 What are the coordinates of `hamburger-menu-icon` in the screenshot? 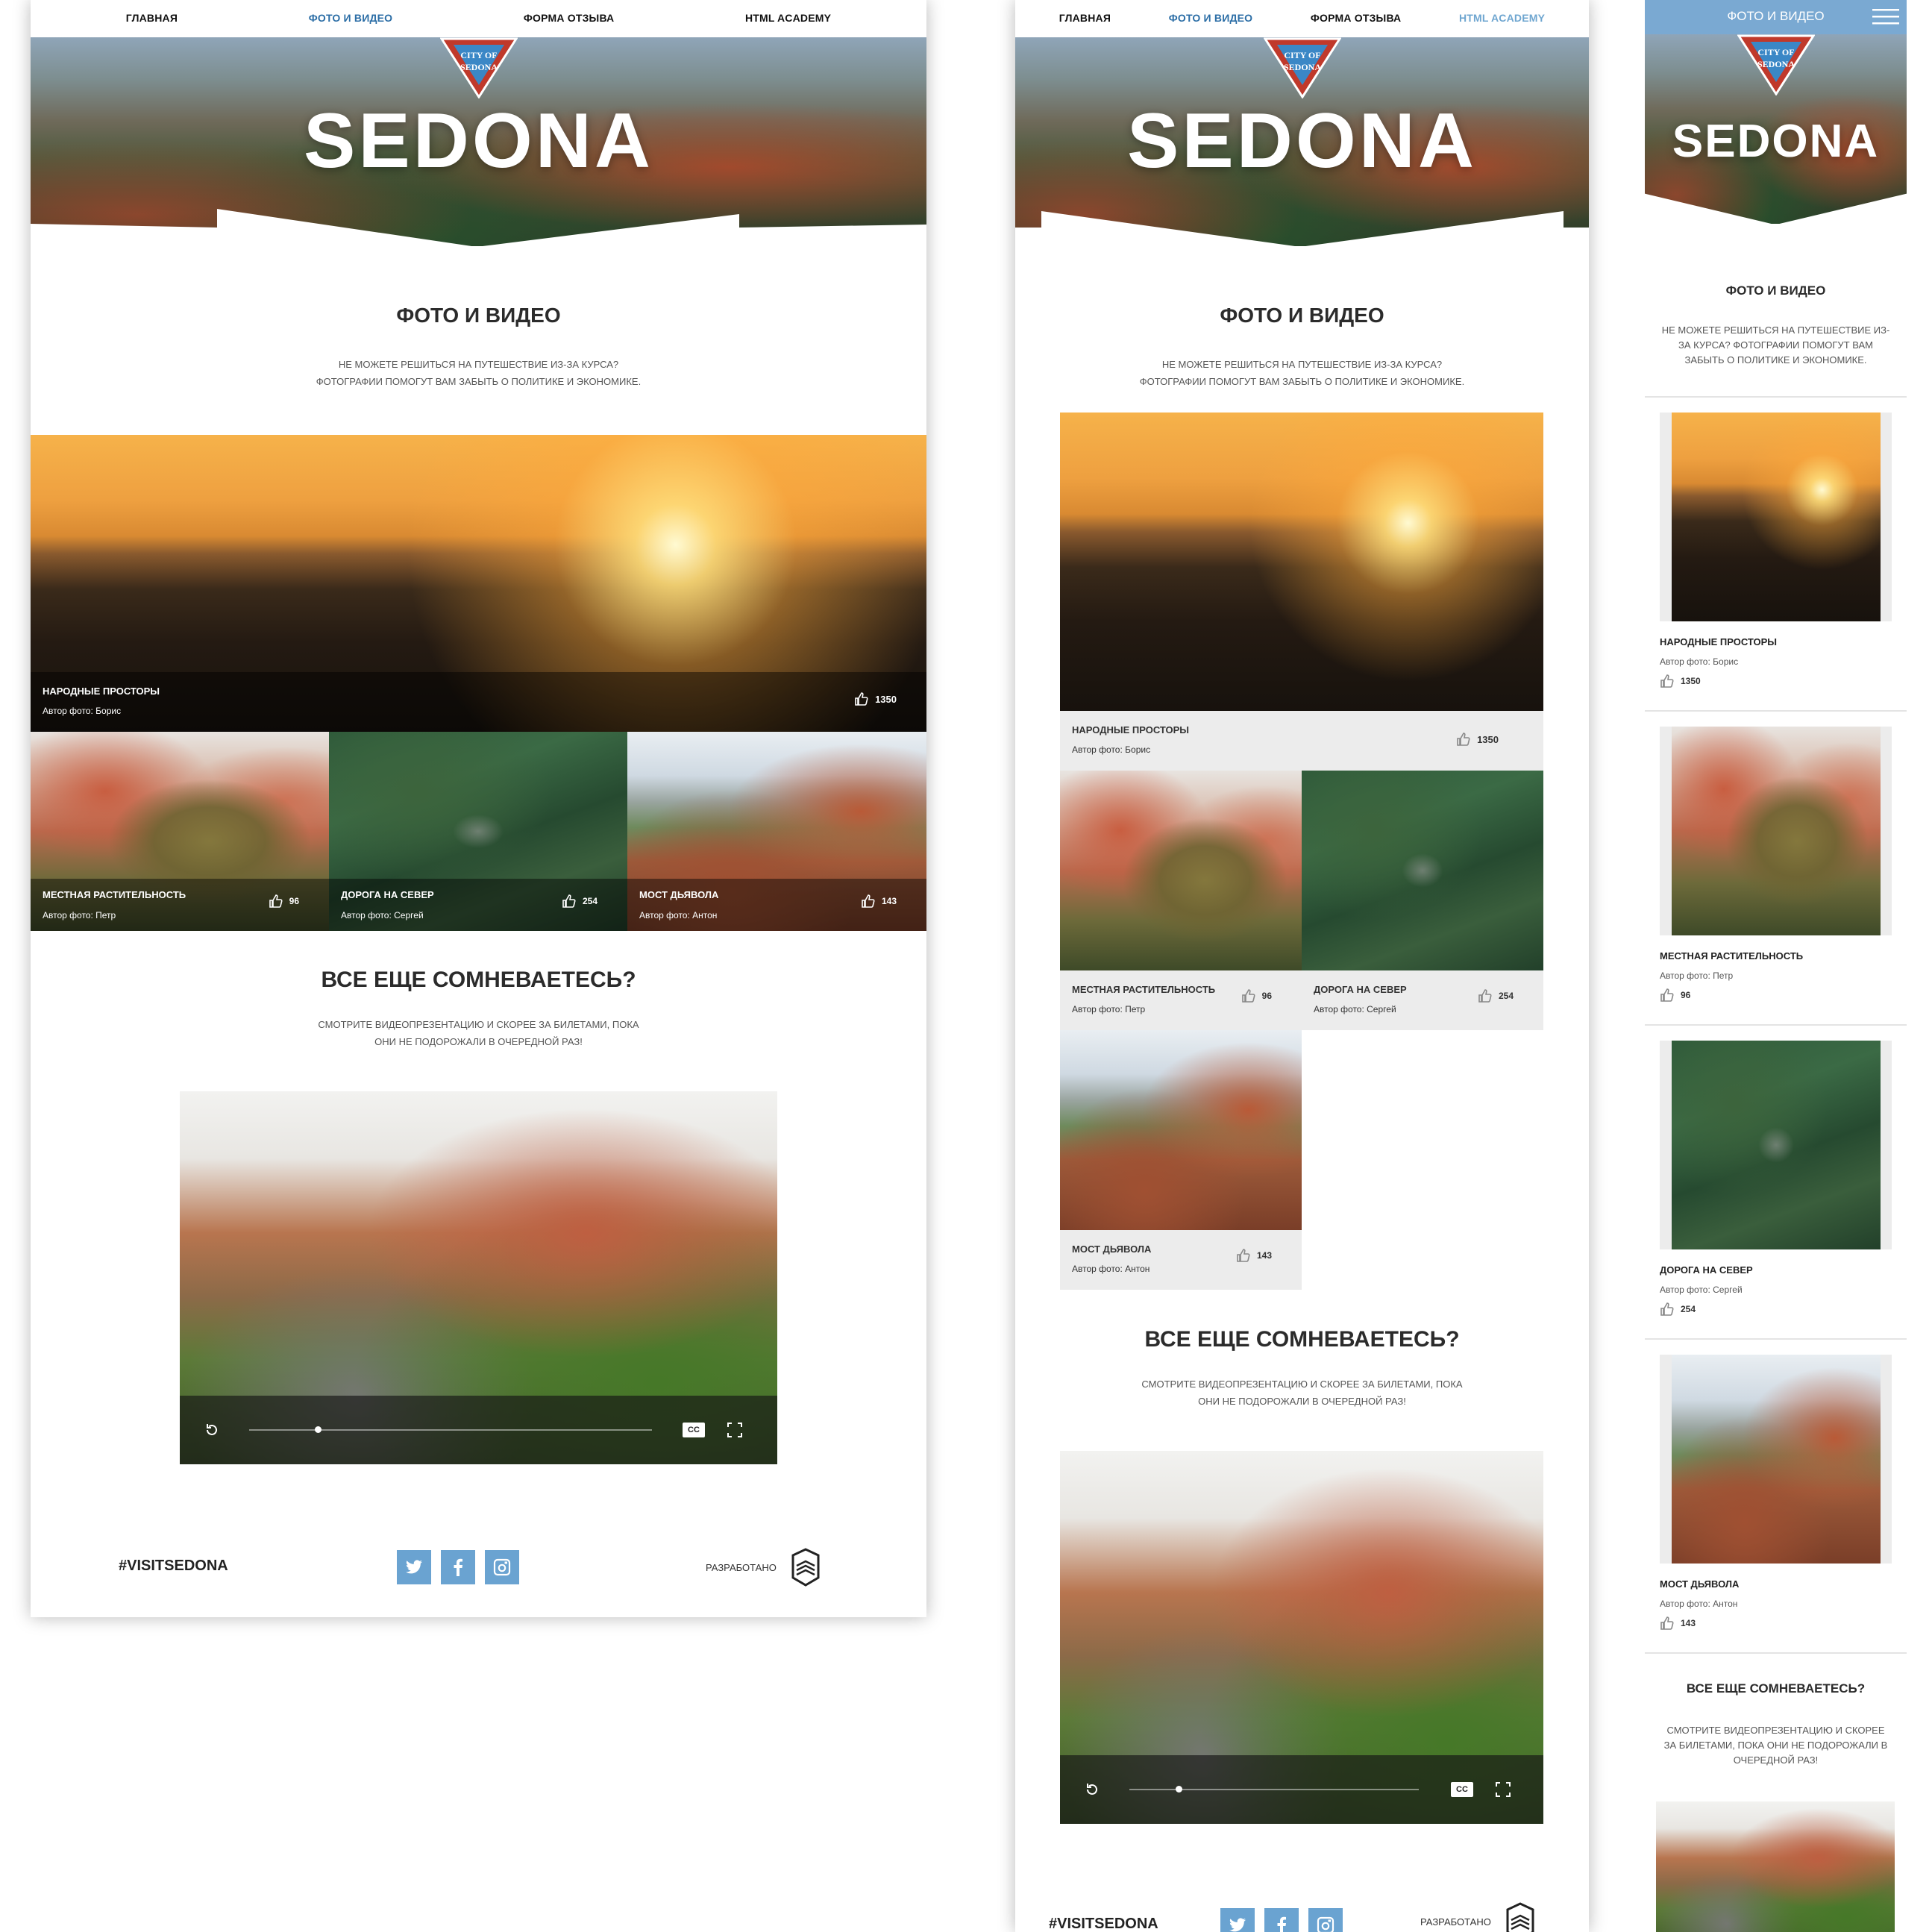 It's located at (1886, 17).